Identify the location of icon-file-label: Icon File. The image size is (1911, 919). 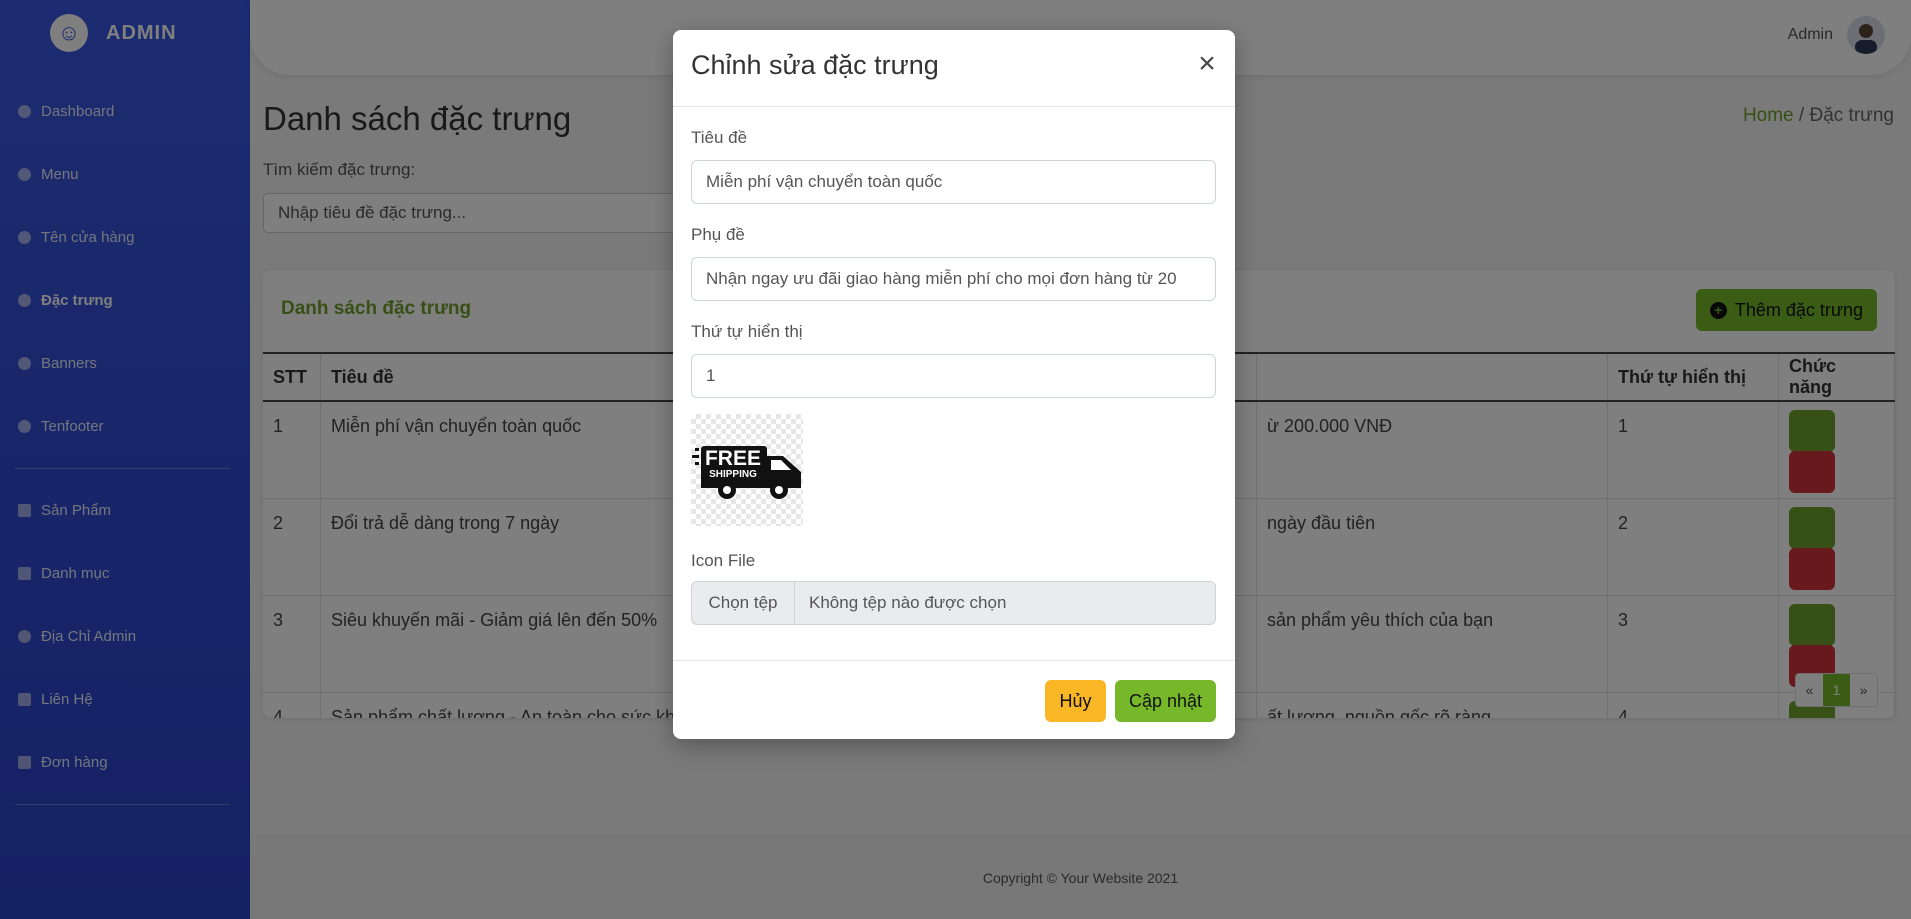
(723, 560).